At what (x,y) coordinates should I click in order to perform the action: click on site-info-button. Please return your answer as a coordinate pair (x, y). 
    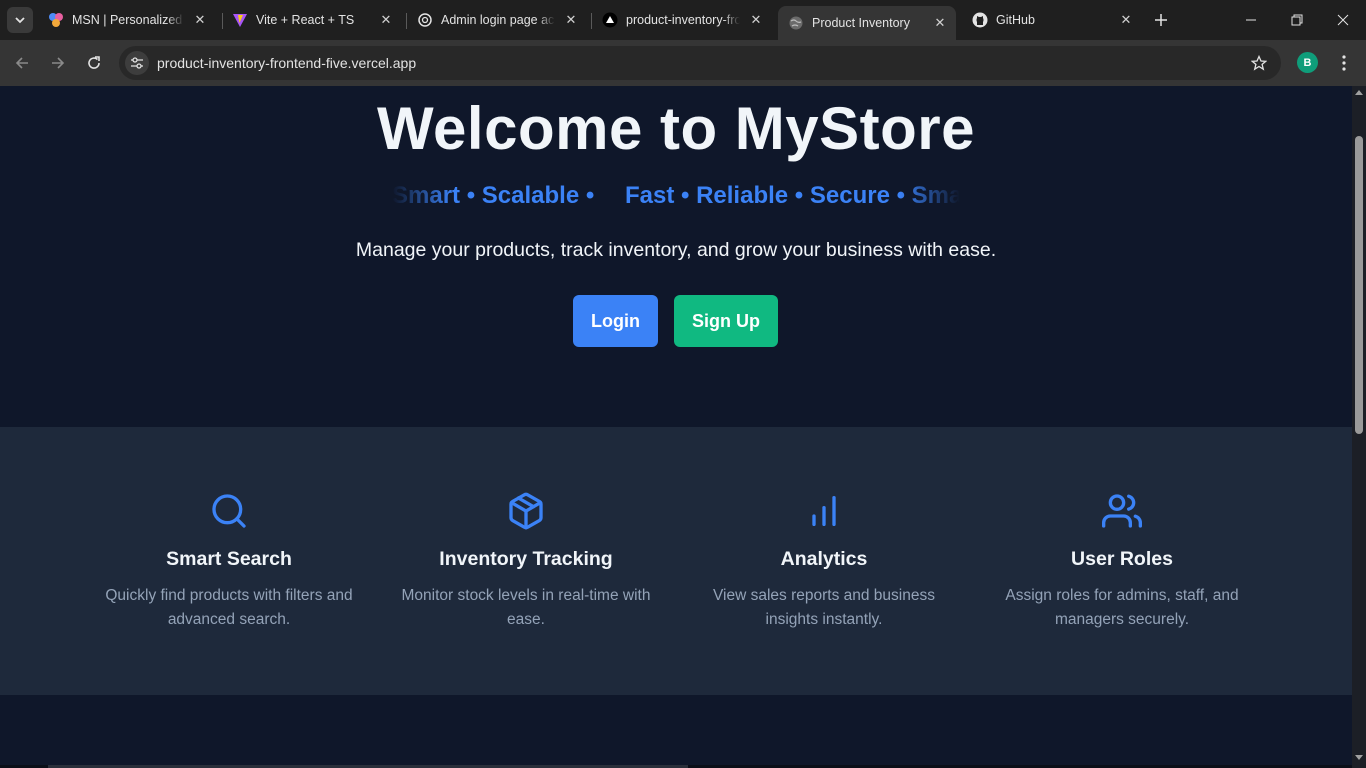
    Looking at the image, I should click on (137, 63).